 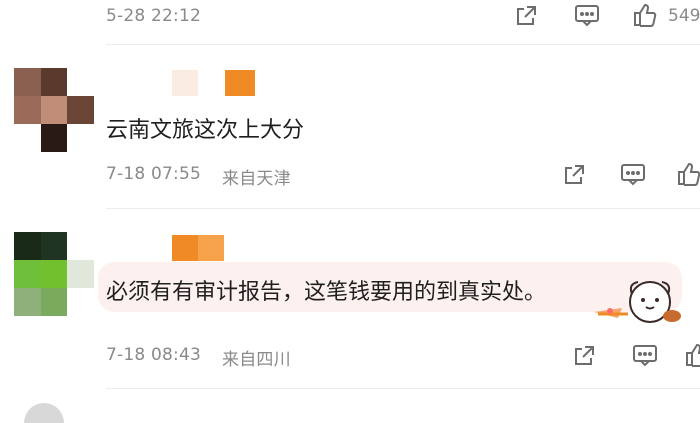 What do you see at coordinates (684, 16) in the screenshot?
I see `like-count: 549` at bounding box center [684, 16].